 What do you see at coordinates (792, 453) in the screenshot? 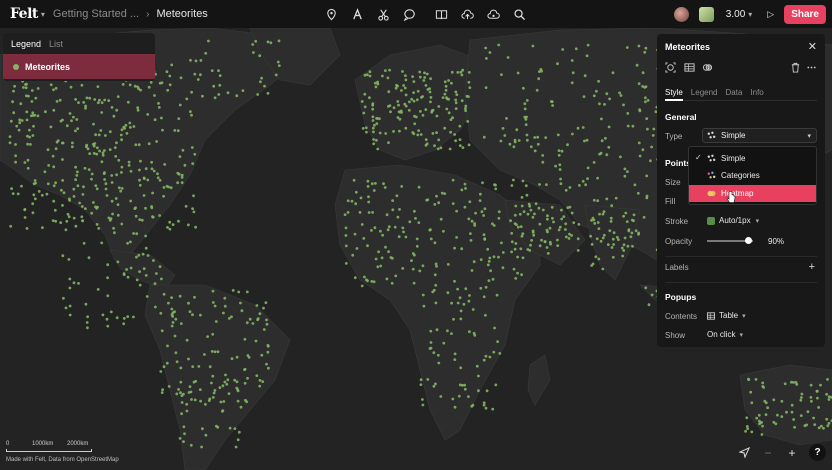
I see `zoom-in-icon: +` at bounding box center [792, 453].